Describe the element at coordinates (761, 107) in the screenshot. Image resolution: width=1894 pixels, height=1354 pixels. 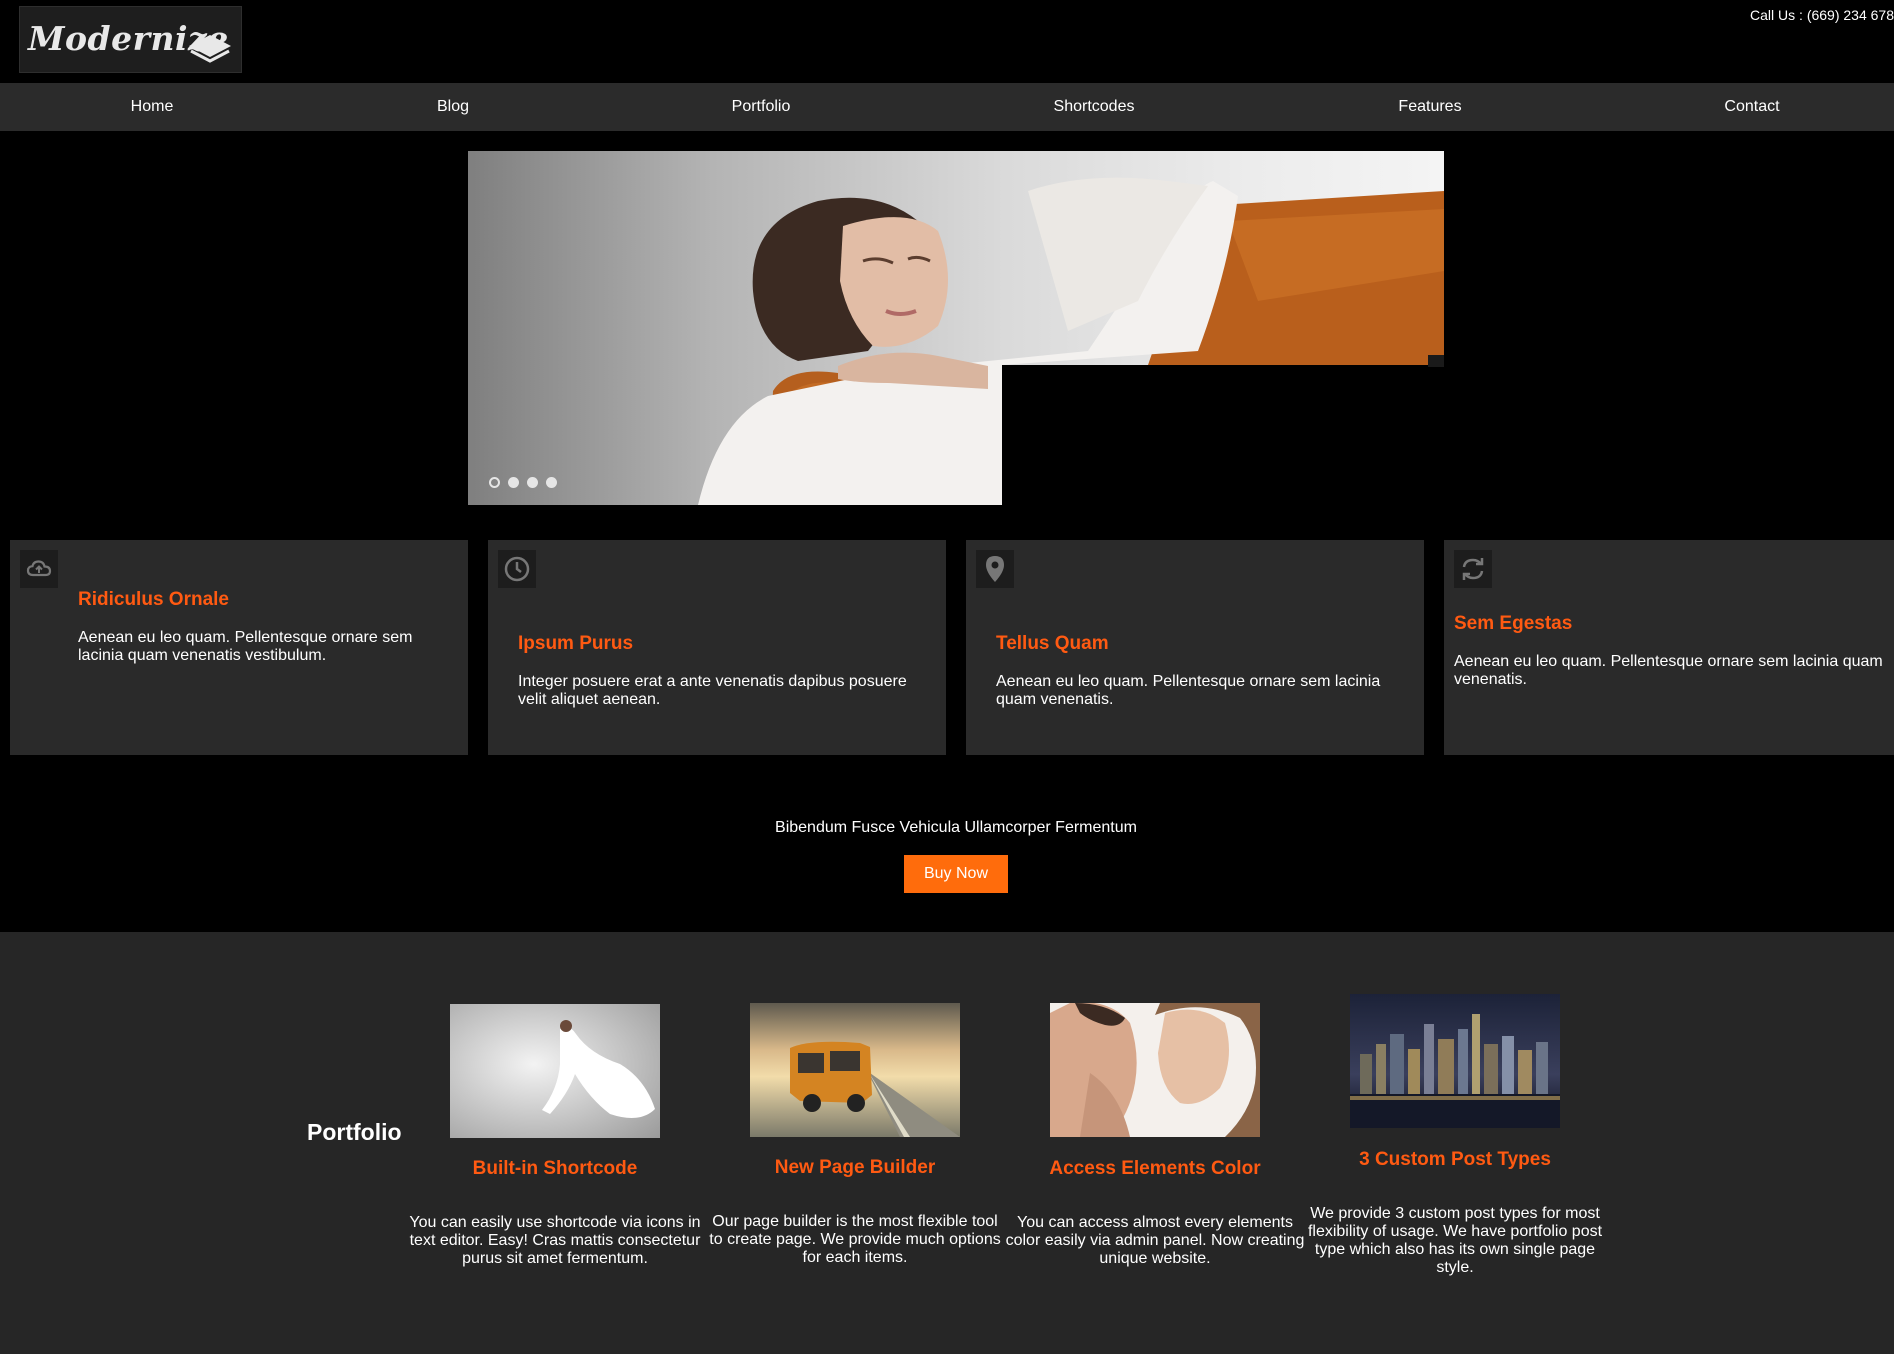
I see `nav-item-portfolio: Portfolio` at that location.